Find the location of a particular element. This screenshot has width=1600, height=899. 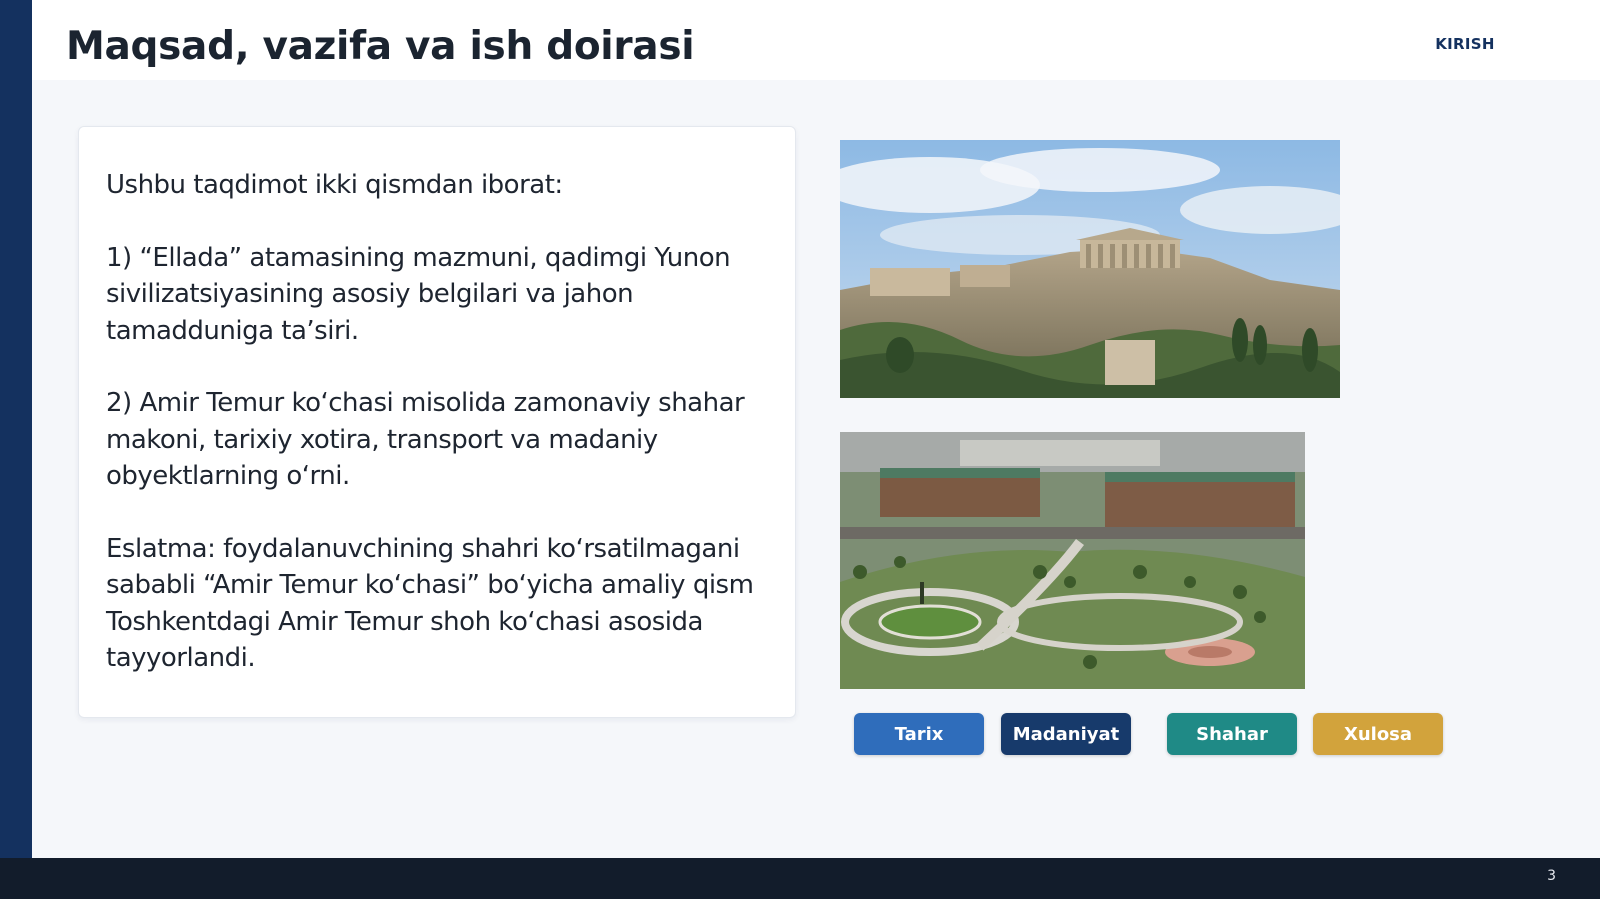

acropolis-illustration is located at coordinates (1090, 269).